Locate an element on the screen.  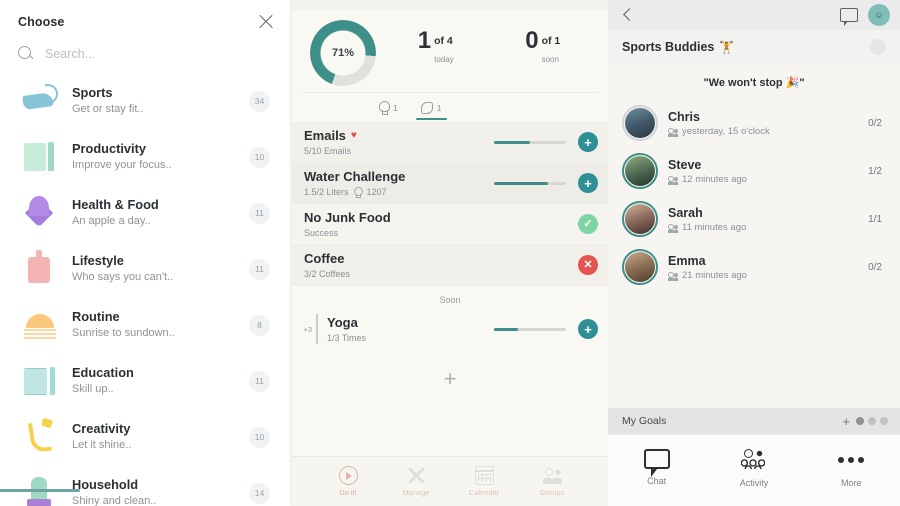
subtab-bulb: 1 is located at coordinates (388, 108).